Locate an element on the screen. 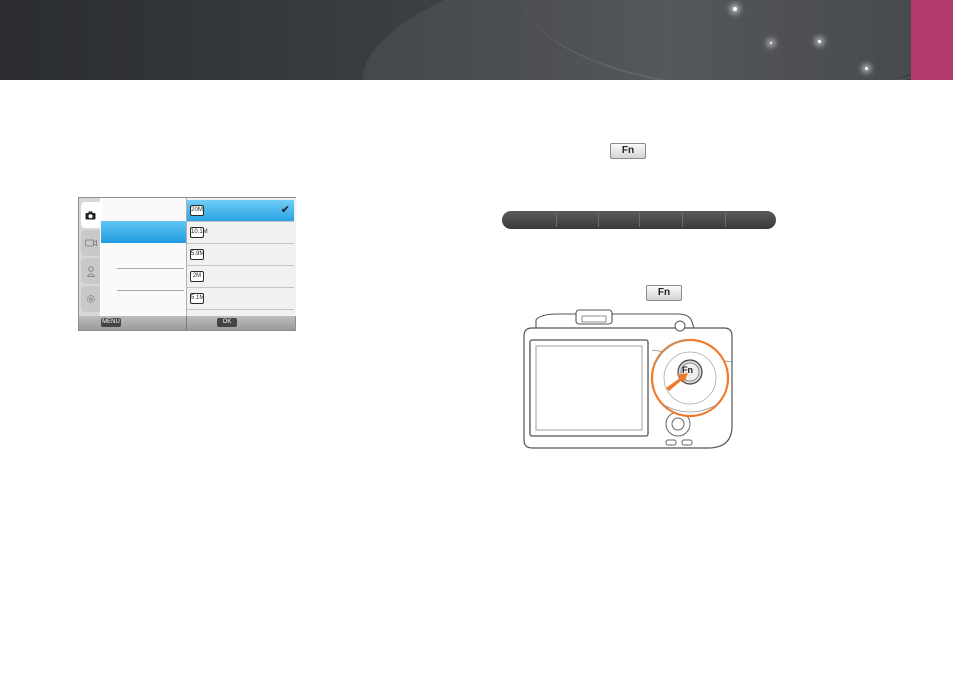  lcd-menu-selected-item is located at coordinates (143, 232).